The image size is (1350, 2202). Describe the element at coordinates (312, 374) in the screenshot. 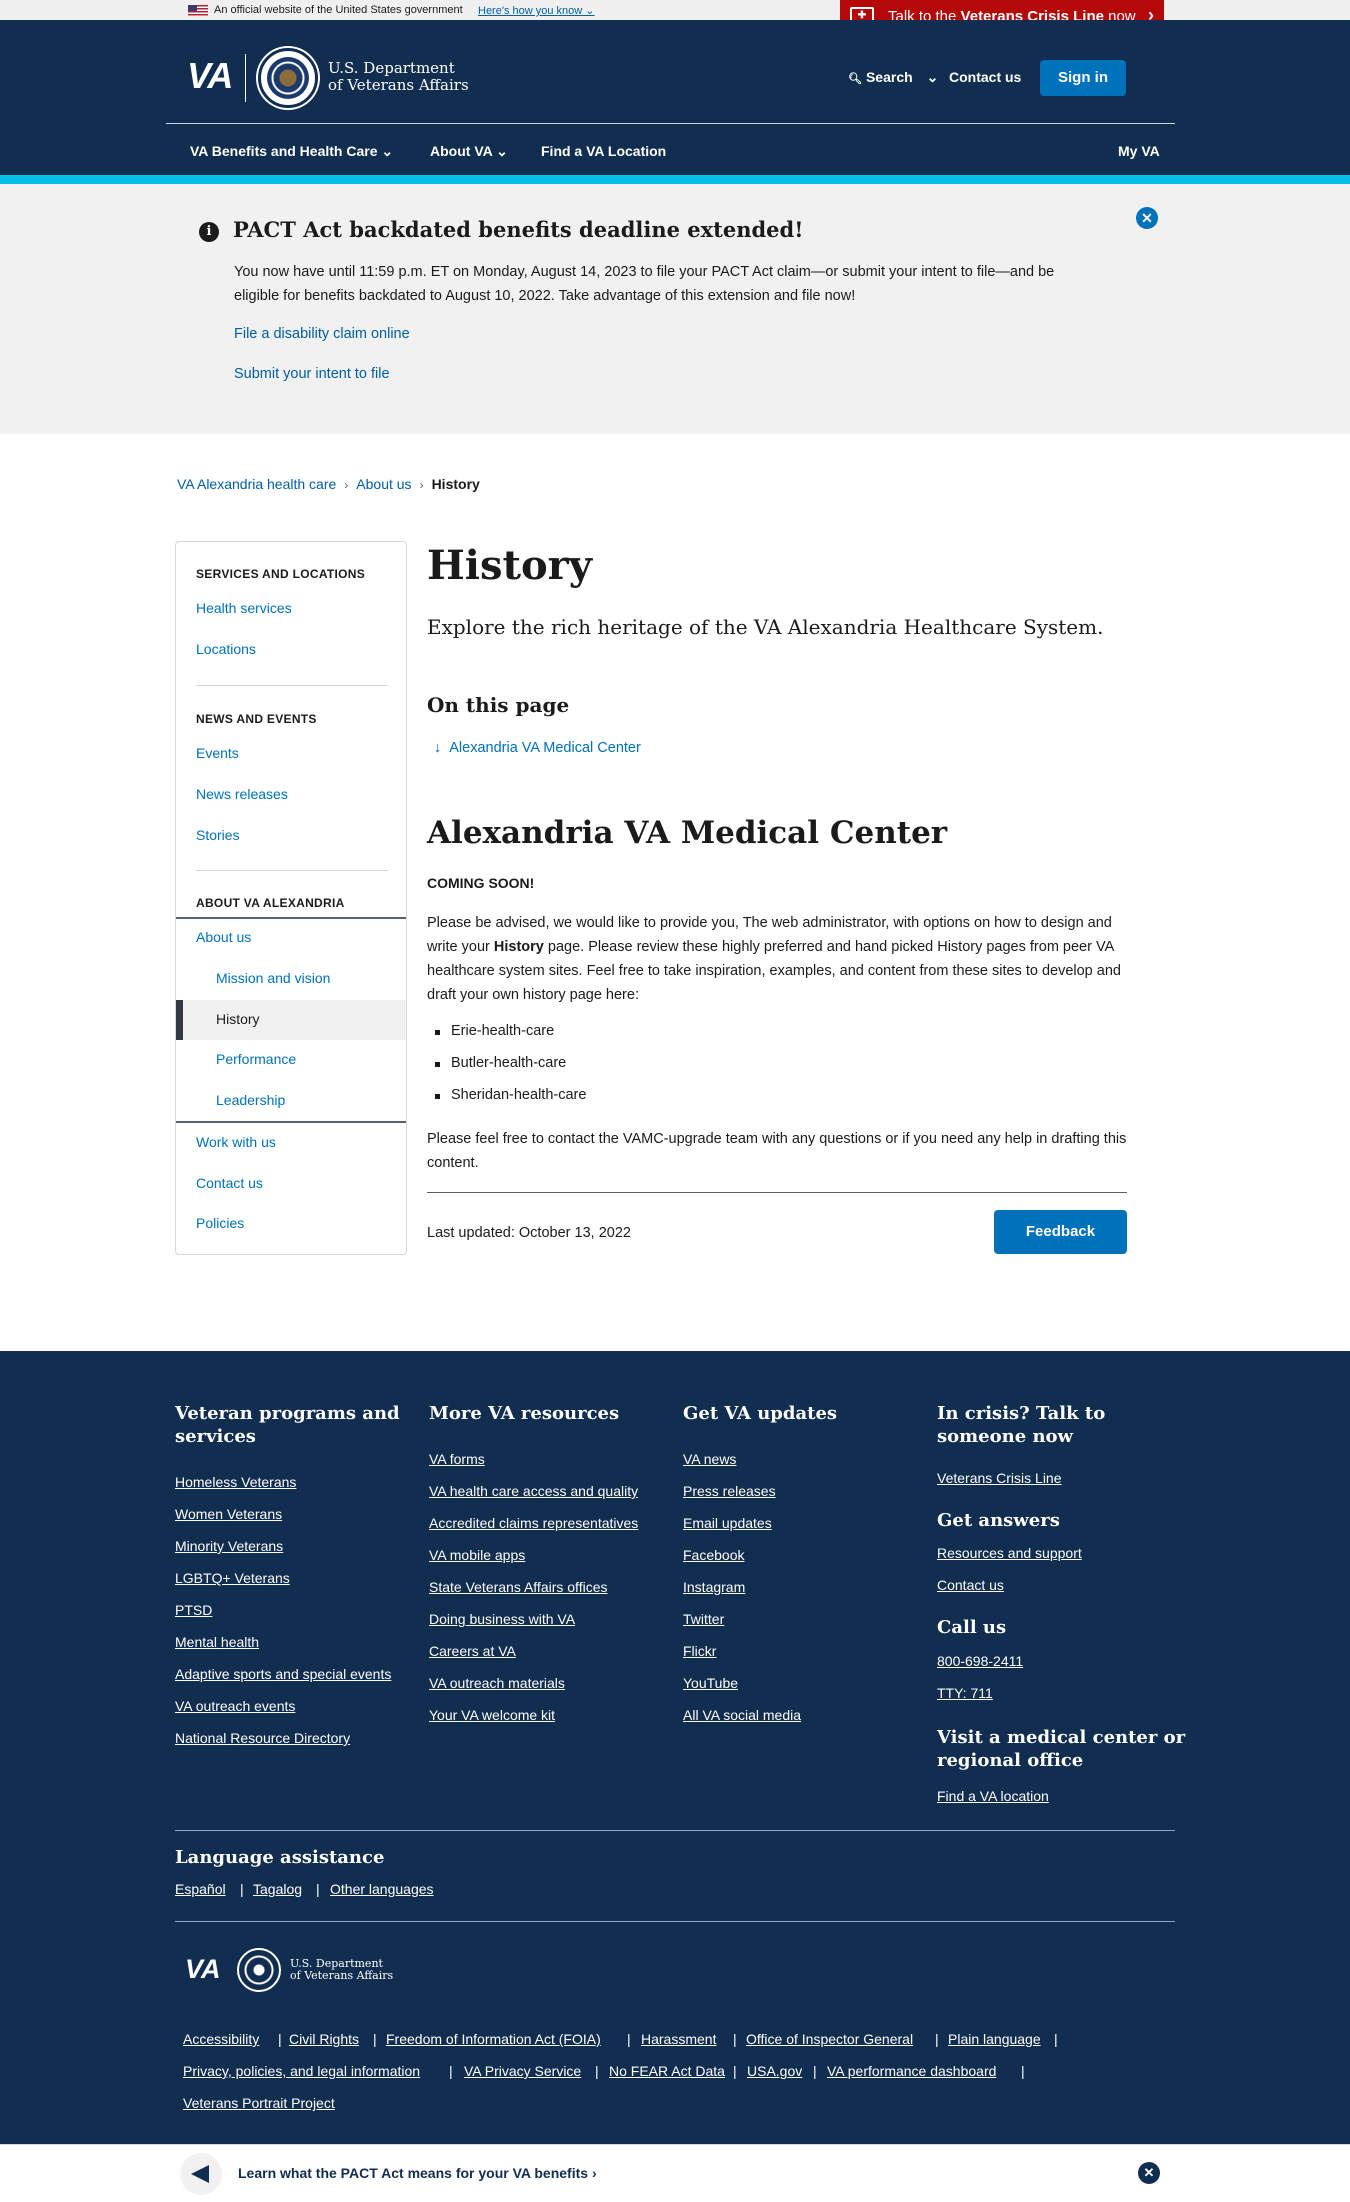

I see `intent-to-file-link: Submit your intent to file` at that location.